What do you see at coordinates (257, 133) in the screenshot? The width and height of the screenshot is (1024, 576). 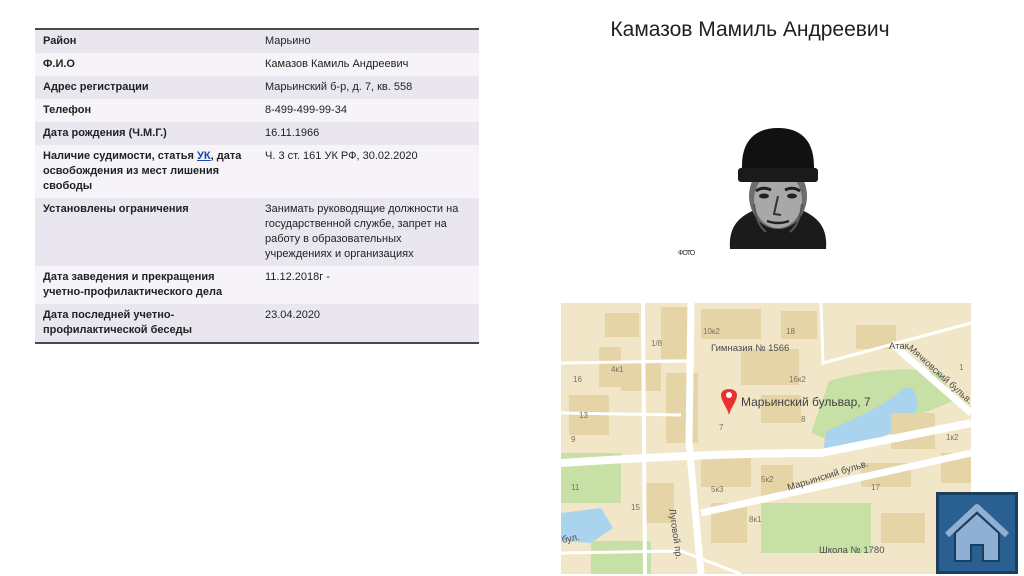 I see `table-row: Дата рождения (Ч.М.Г.) 16.11.1966` at bounding box center [257, 133].